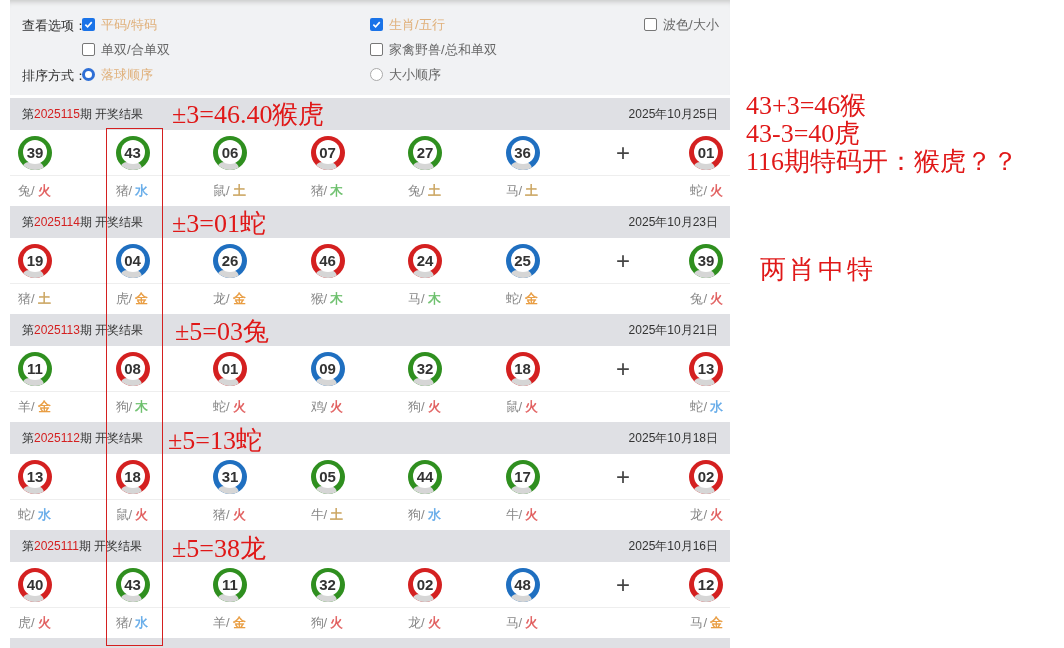 The width and height of the screenshot is (1064, 648). I want to click on zodiac-label: 猴/, so click(319, 299).